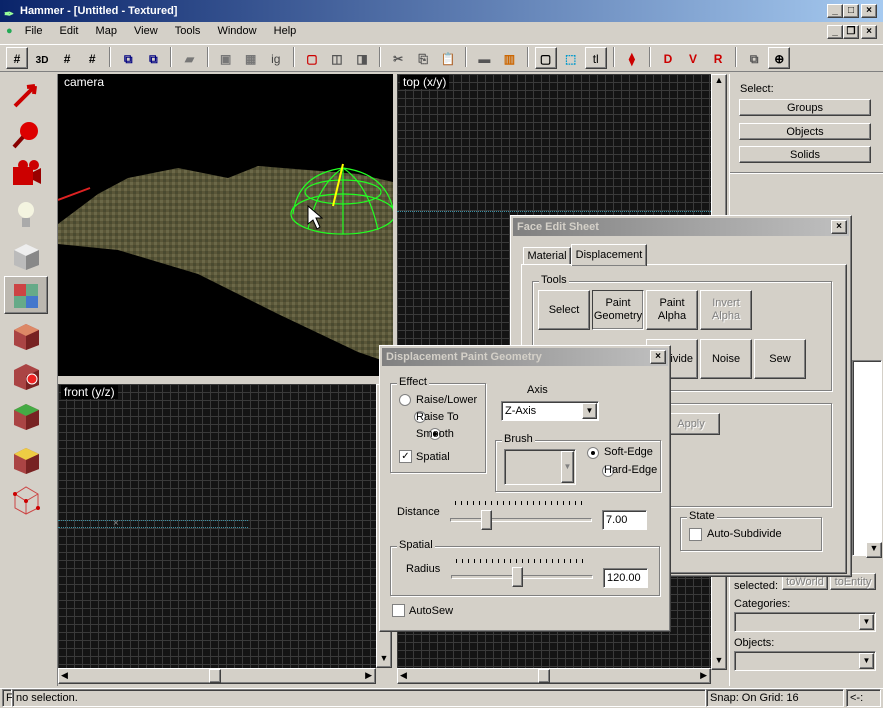  What do you see at coordinates (26, 459) in the screenshot?
I see `vertex-tool-icon` at bounding box center [26, 459].